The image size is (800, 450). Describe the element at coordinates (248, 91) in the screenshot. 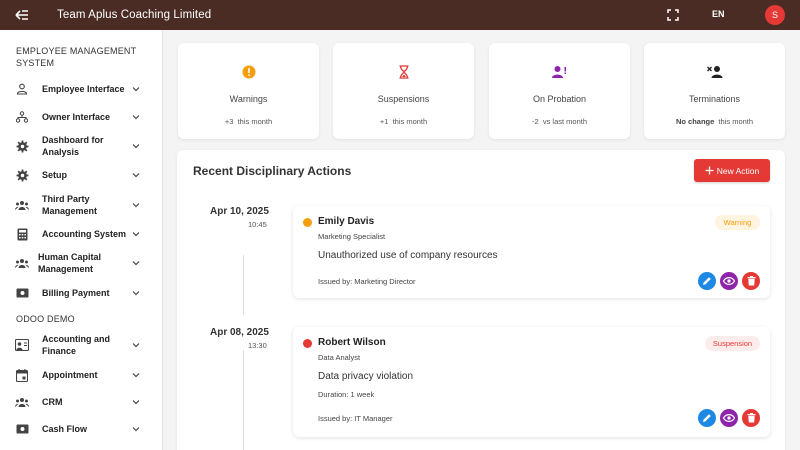

I see `stat-card-warnings: Warnings +3 this month` at that location.